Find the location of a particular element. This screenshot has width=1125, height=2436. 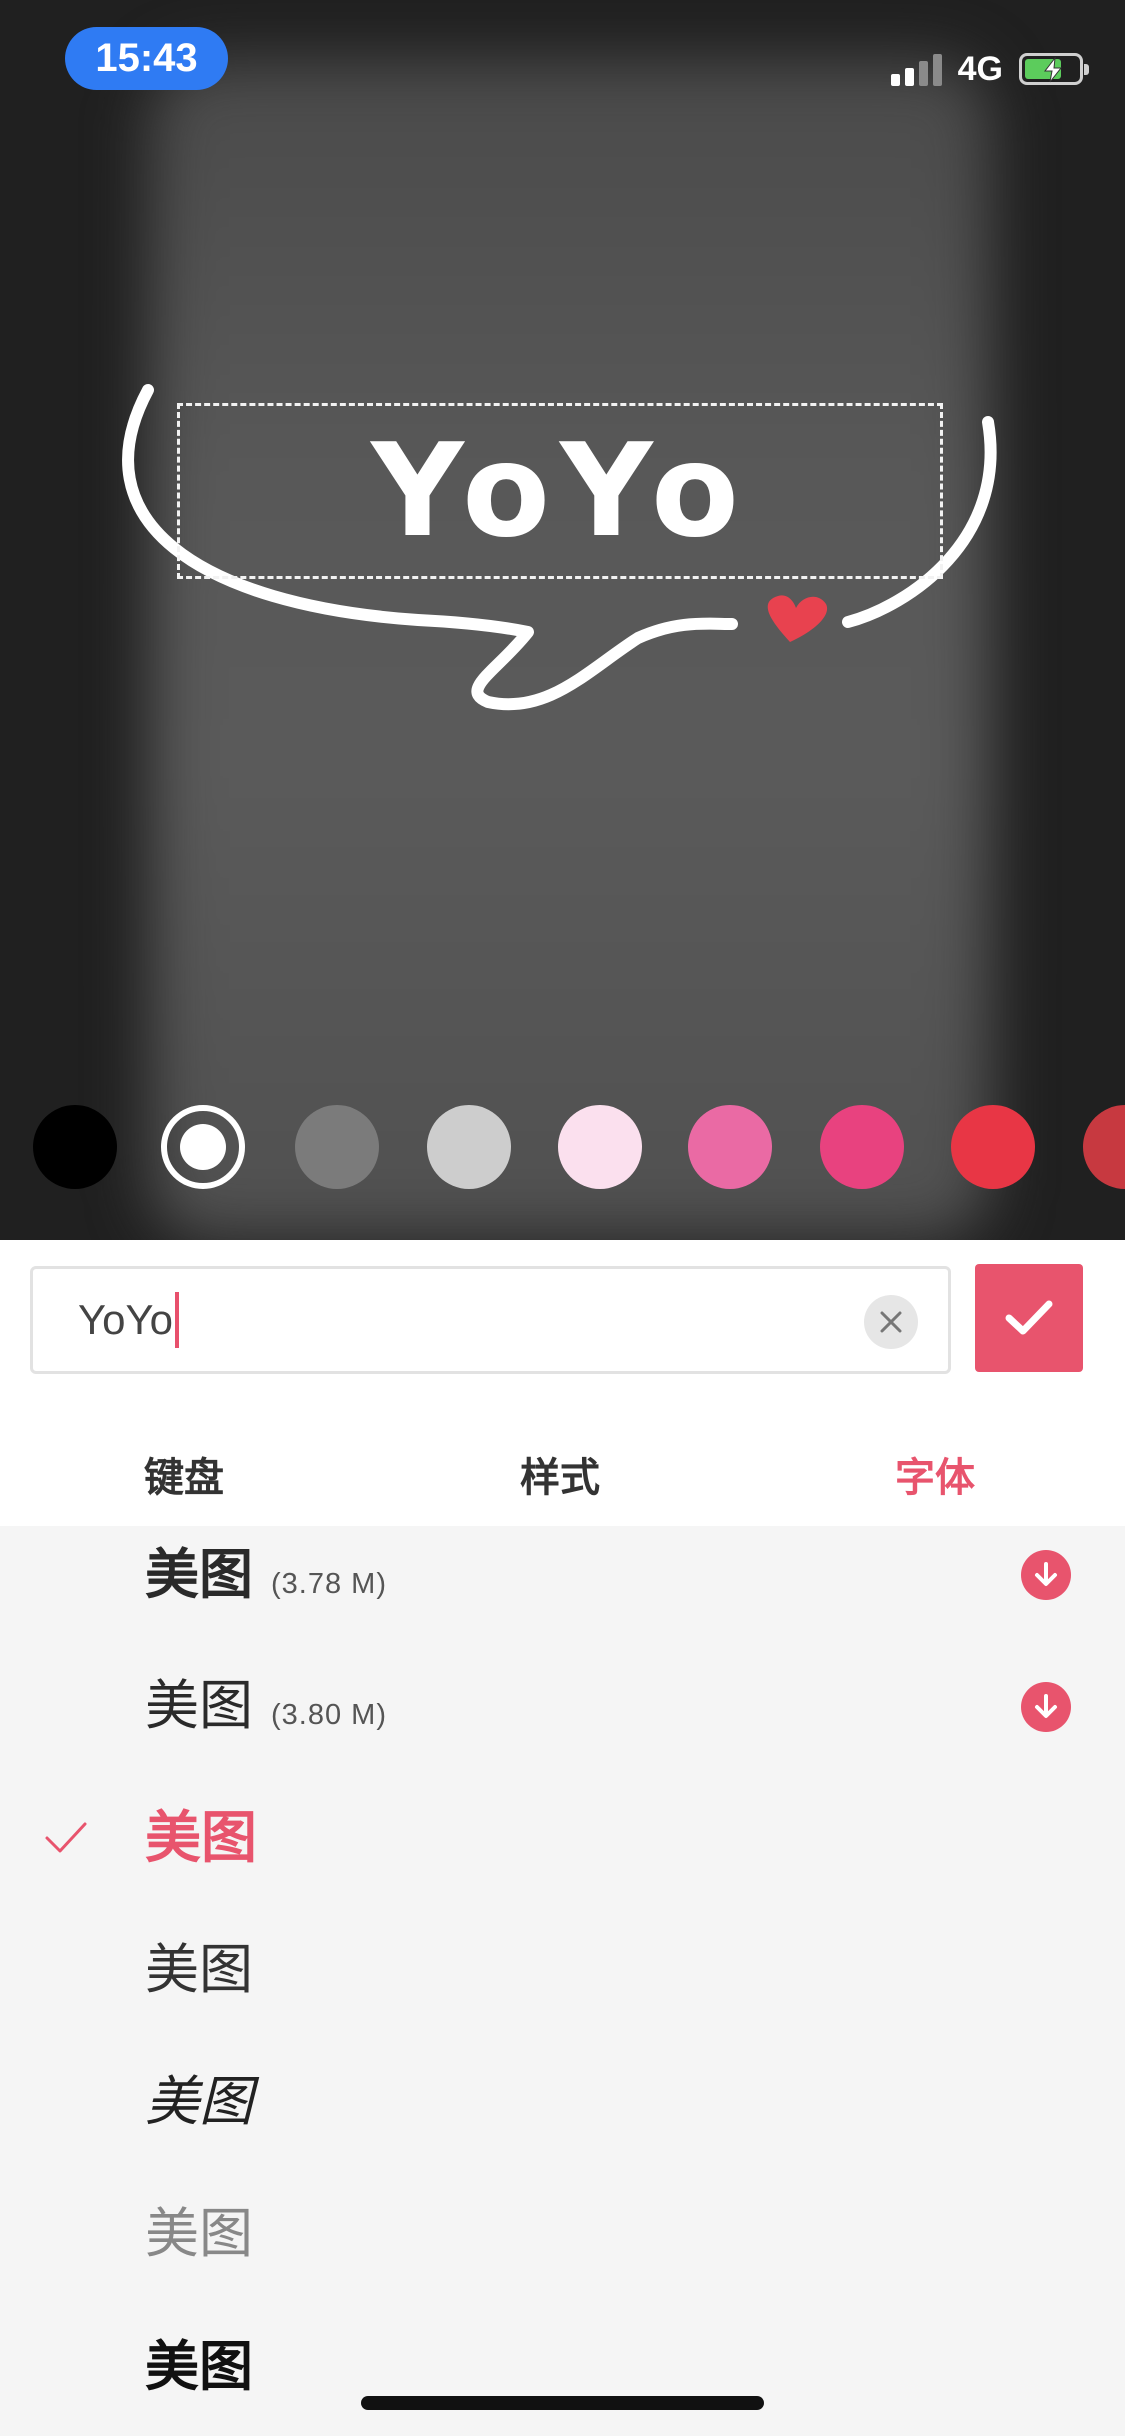

color-swatch-bar is located at coordinates (562, 1147).